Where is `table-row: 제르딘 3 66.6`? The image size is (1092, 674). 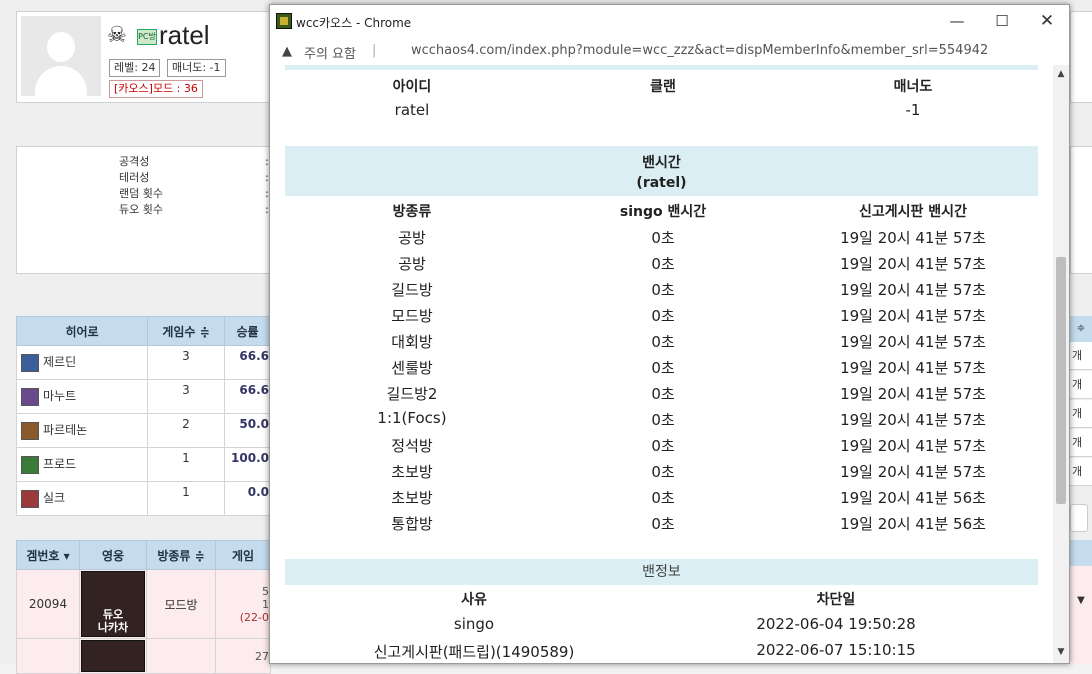 table-row: 제르딘 3 66.6 is located at coordinates (143, 362).